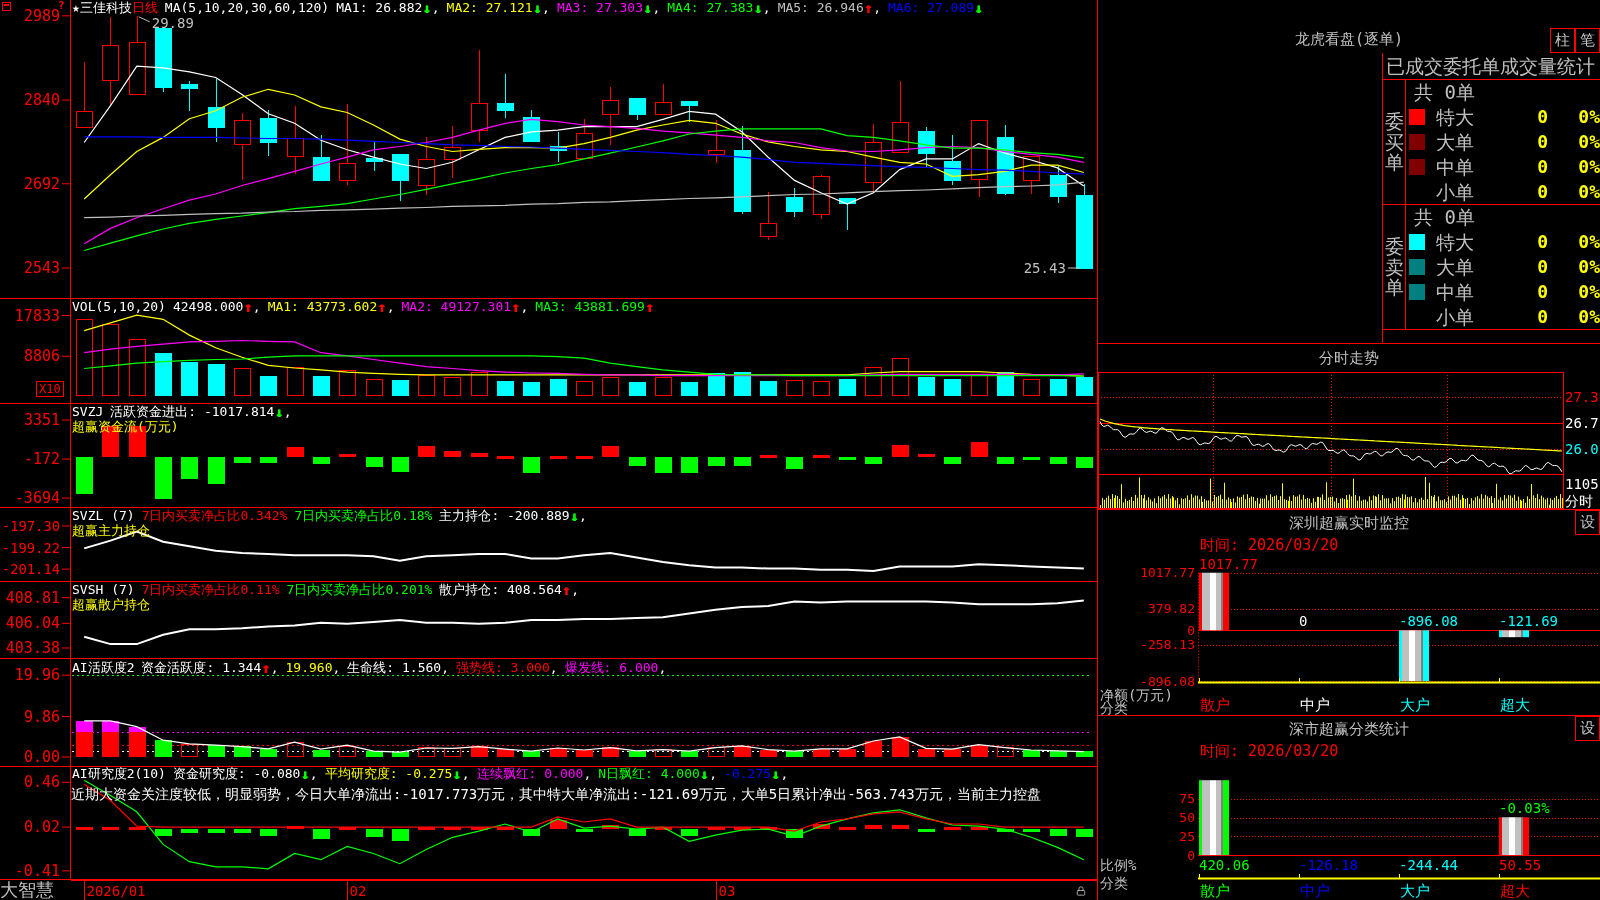 This screenshot has width=1600, height=900. What do you see at coordinates (1394, 142) in the screenshot?
I see `group-label: 委买单` at bounding box center [1394, 142].